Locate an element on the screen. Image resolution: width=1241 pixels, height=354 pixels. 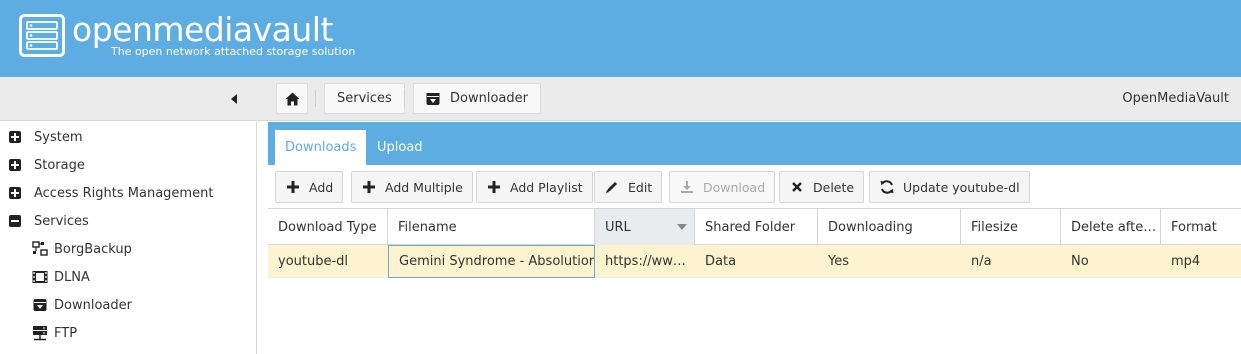
column-header-label: Download Type is located at coordinates (327, 227).